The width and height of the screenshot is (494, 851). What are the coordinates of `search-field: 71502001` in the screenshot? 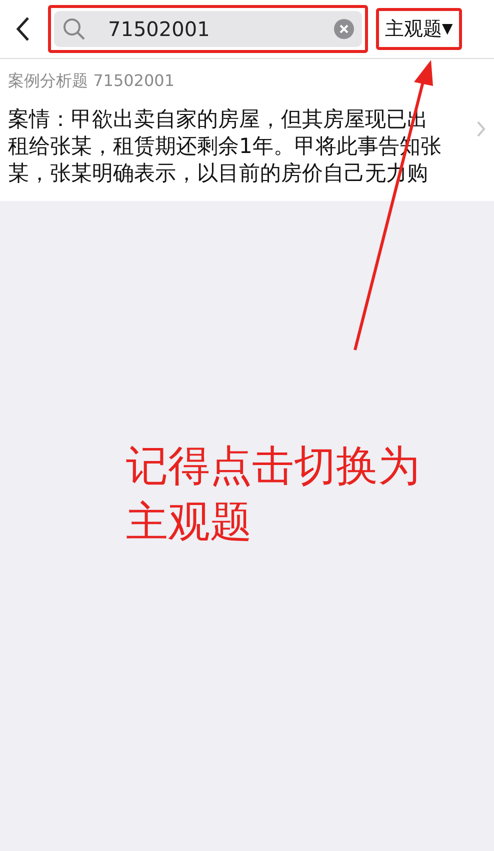 It's located at (208, 29).